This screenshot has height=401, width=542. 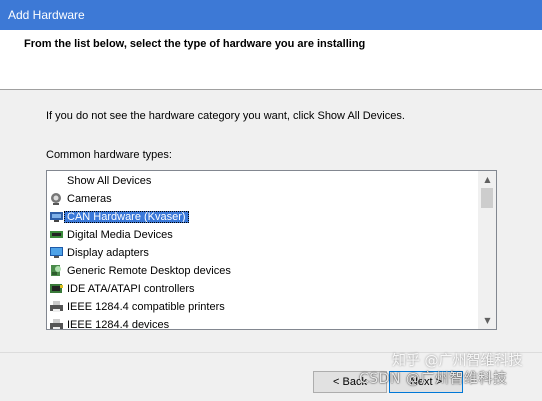 I want to click on scroll-up-icon: ▲, so click(x=487, y=179).